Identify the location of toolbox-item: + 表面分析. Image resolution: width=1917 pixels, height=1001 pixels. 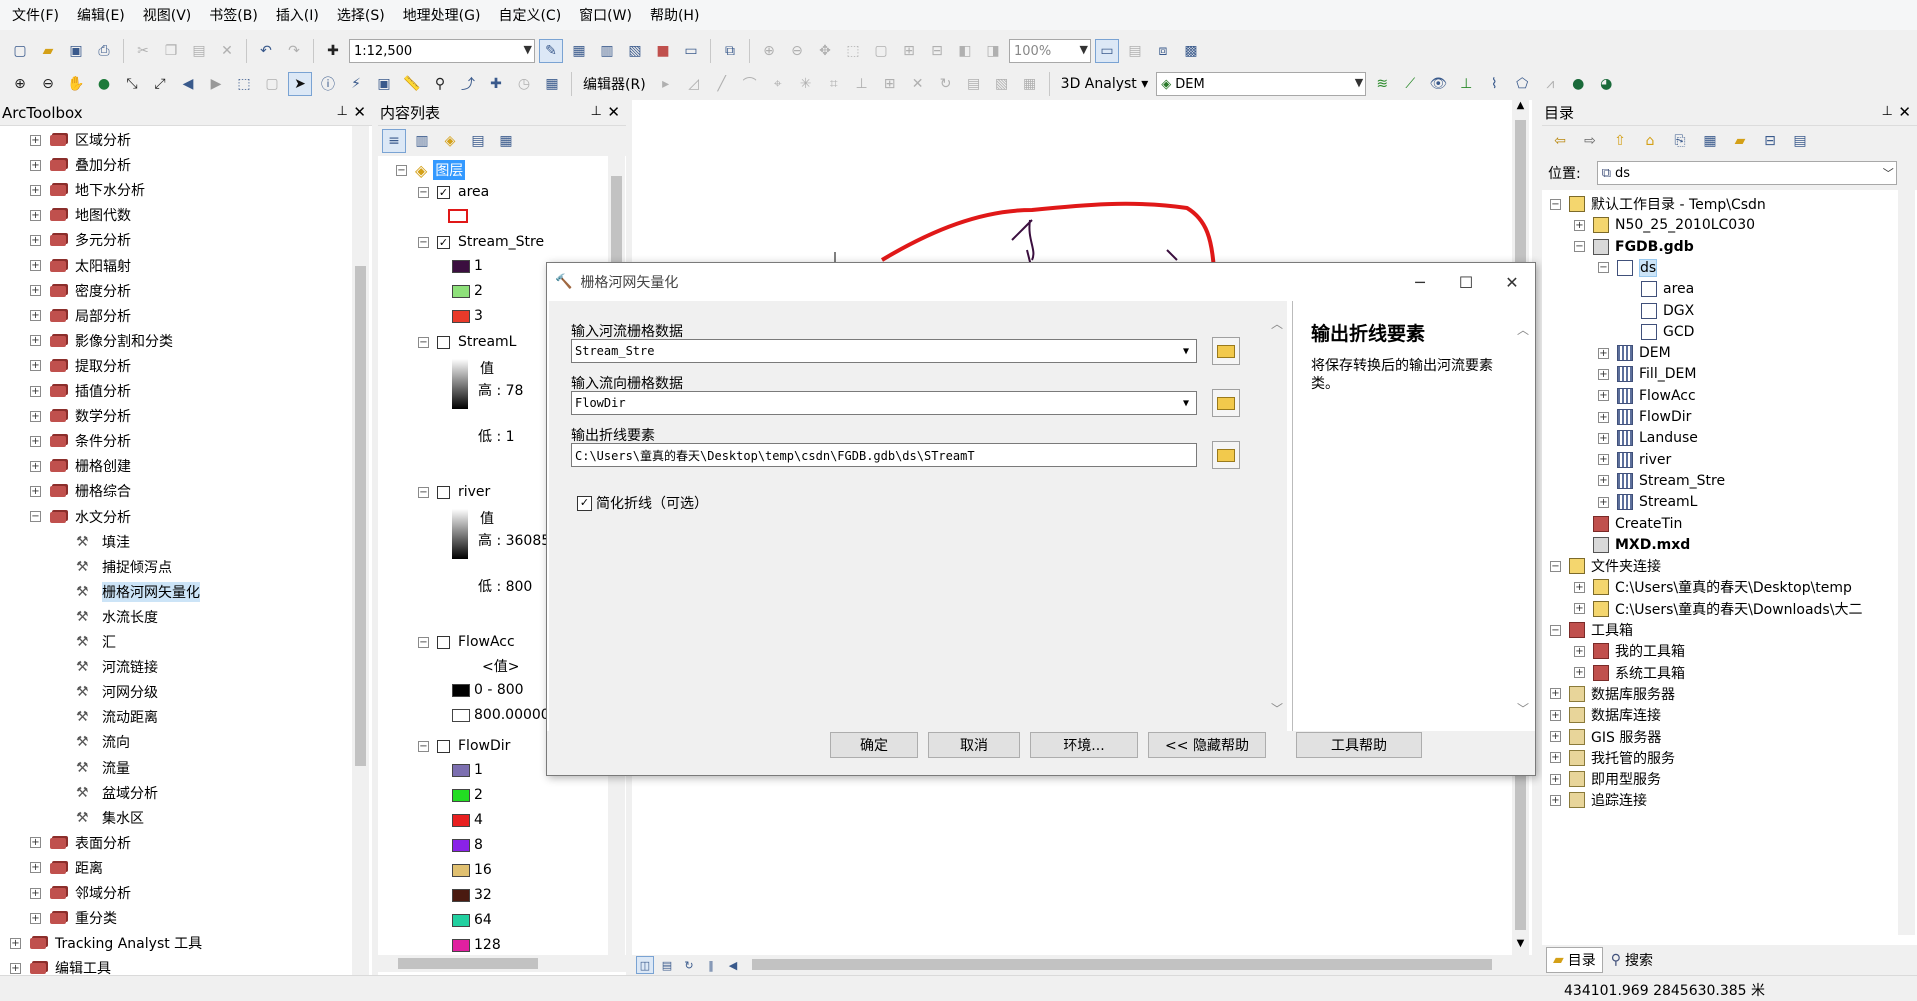
(80, 843).